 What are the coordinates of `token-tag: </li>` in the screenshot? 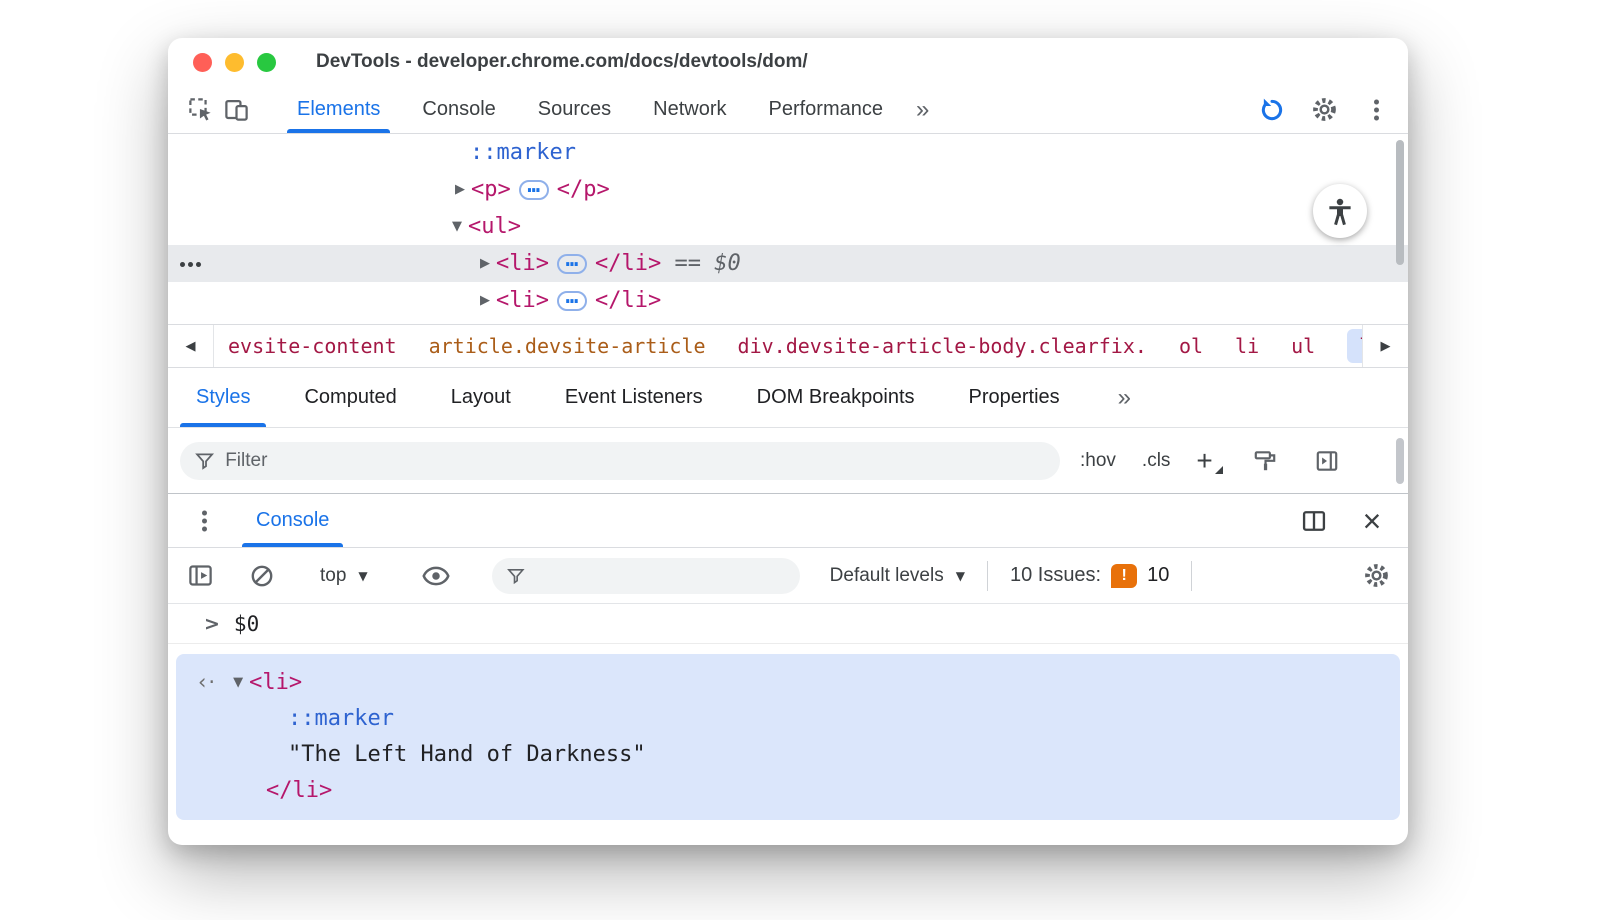 It's located at (299, 790).